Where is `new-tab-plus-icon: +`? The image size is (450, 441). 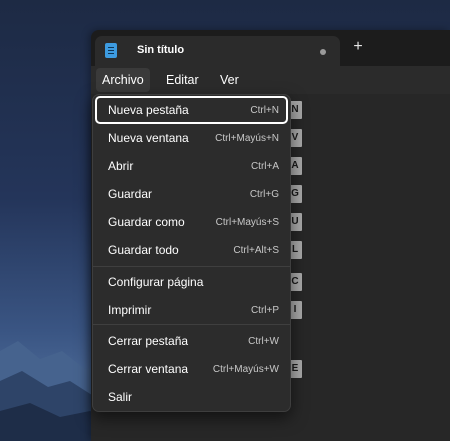 new-tab-plus-icon: + is located at coordinates (358, 47).